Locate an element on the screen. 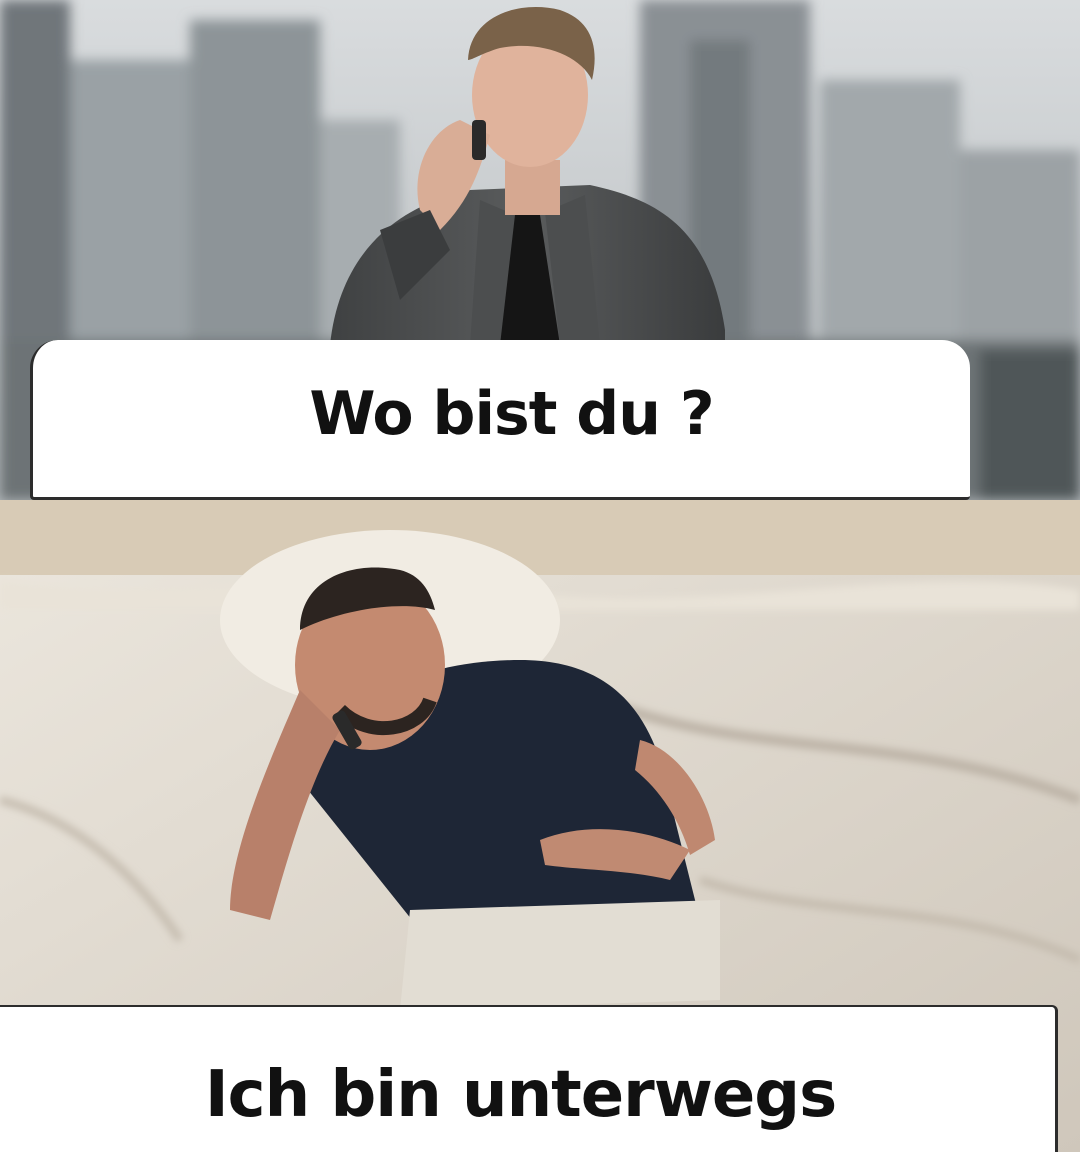 This screenshot has width=1080, height=1152. top-caption: Wo bist du ? is located at coordinates (511, 414).